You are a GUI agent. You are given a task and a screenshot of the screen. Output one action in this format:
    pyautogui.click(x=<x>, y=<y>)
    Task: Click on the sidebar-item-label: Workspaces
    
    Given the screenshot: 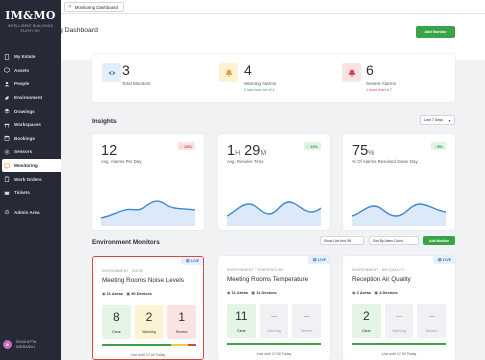 What is the action you would take?
    pyautogui.click(x=27, y=125)
    